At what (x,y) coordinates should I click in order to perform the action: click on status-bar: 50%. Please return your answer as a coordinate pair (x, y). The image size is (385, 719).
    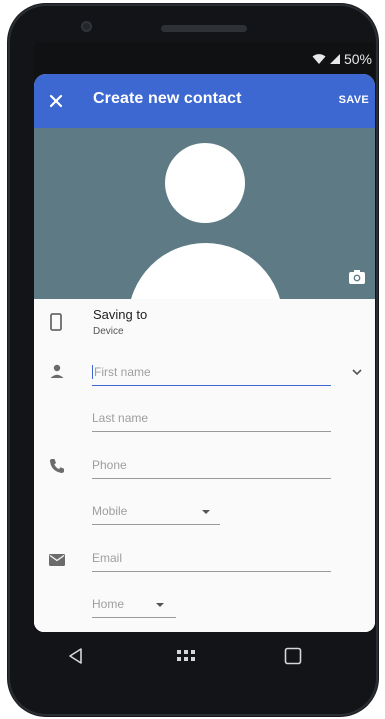
    Looking at the image, I should click on (204, 58).